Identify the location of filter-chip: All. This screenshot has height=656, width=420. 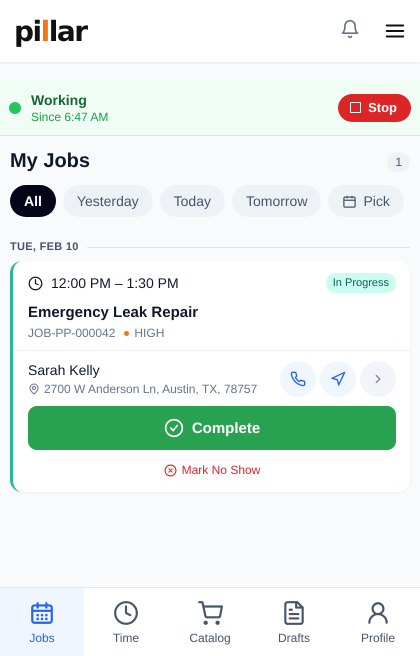
(33, 201).